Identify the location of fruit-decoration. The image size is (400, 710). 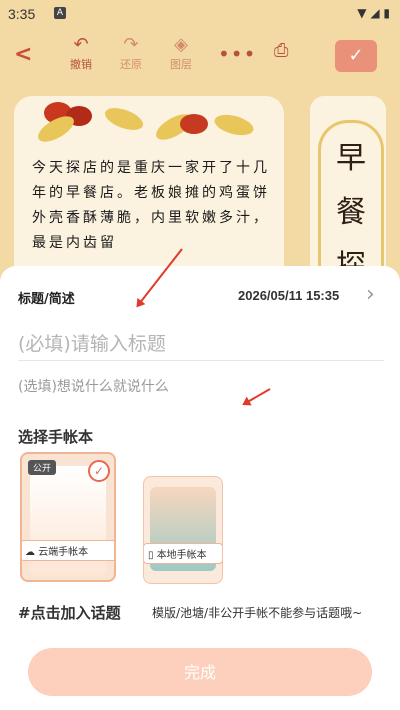
(194, 124).